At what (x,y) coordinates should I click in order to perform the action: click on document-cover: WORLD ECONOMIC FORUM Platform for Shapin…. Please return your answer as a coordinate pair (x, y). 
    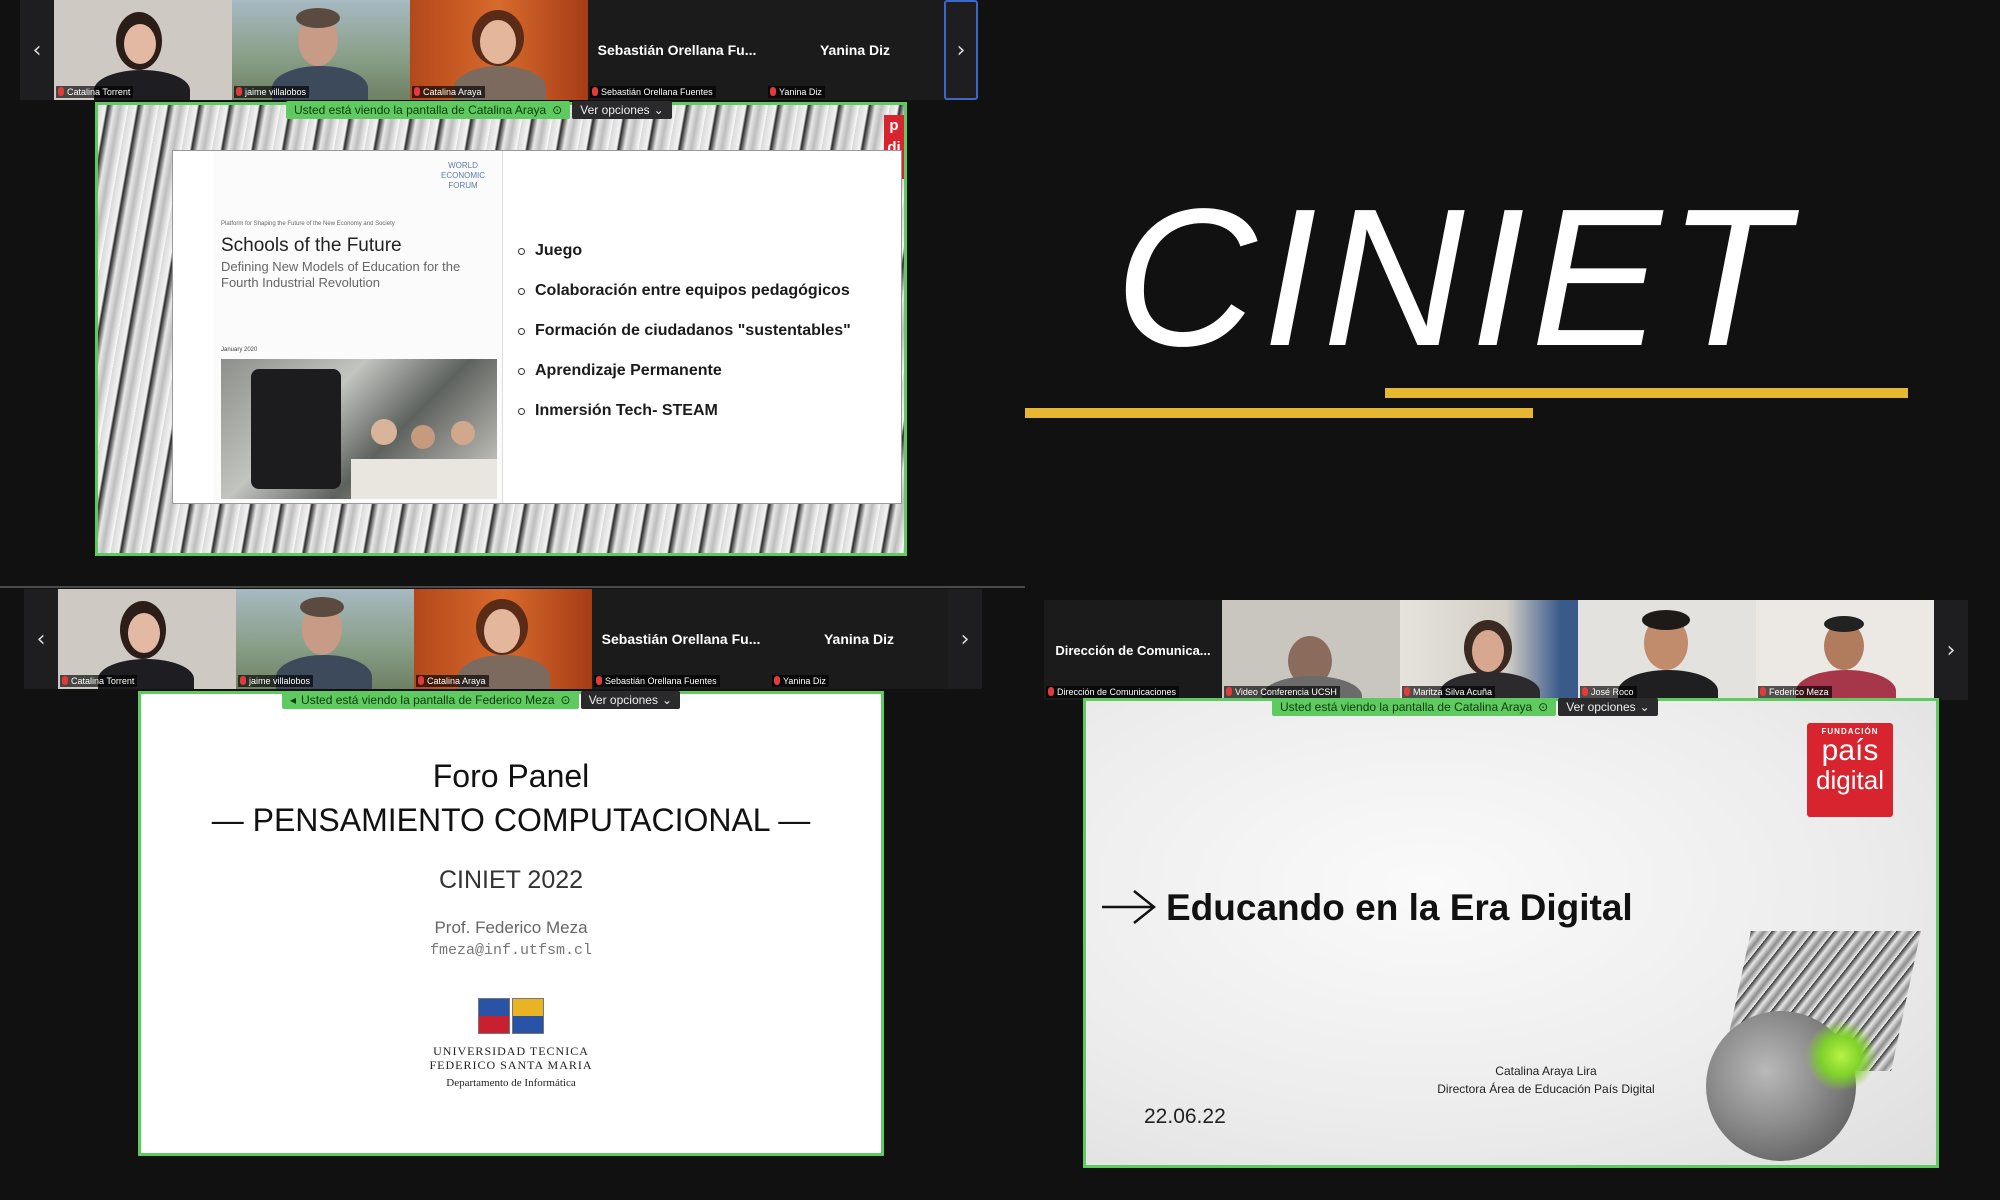
    Looking at the image, I should click on (358, 327).